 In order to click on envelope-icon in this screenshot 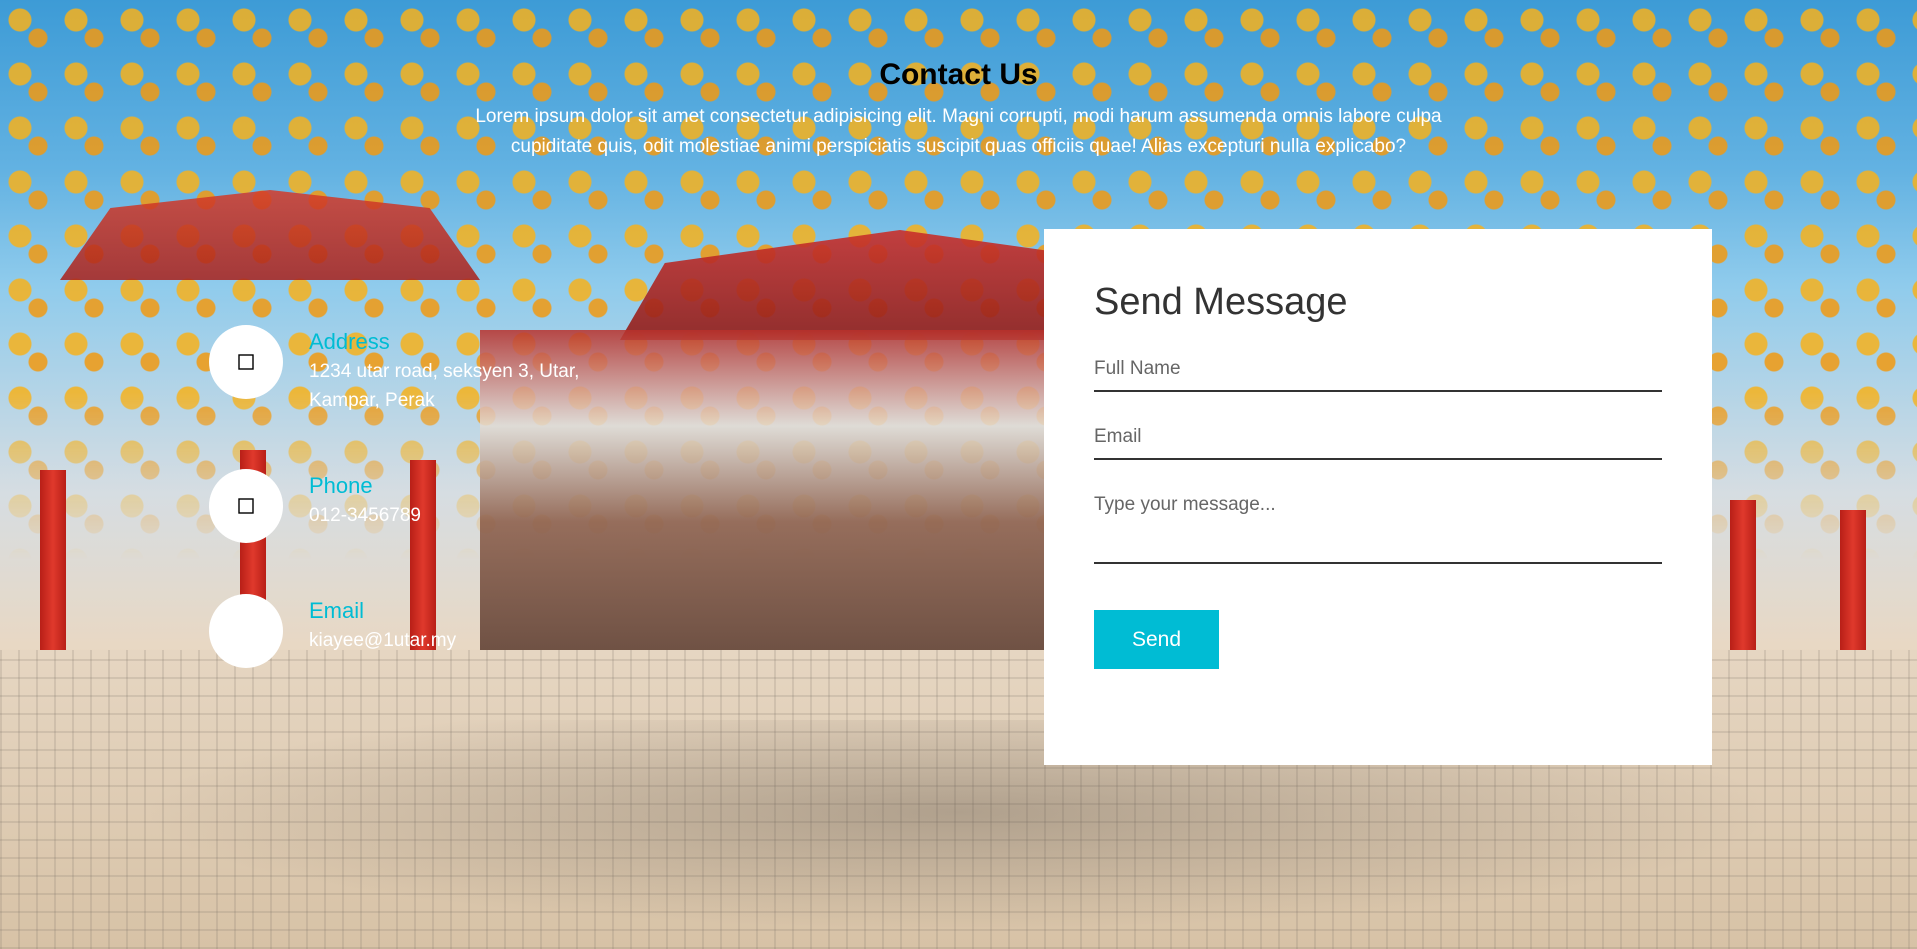, I will do `click(246, 631)`.